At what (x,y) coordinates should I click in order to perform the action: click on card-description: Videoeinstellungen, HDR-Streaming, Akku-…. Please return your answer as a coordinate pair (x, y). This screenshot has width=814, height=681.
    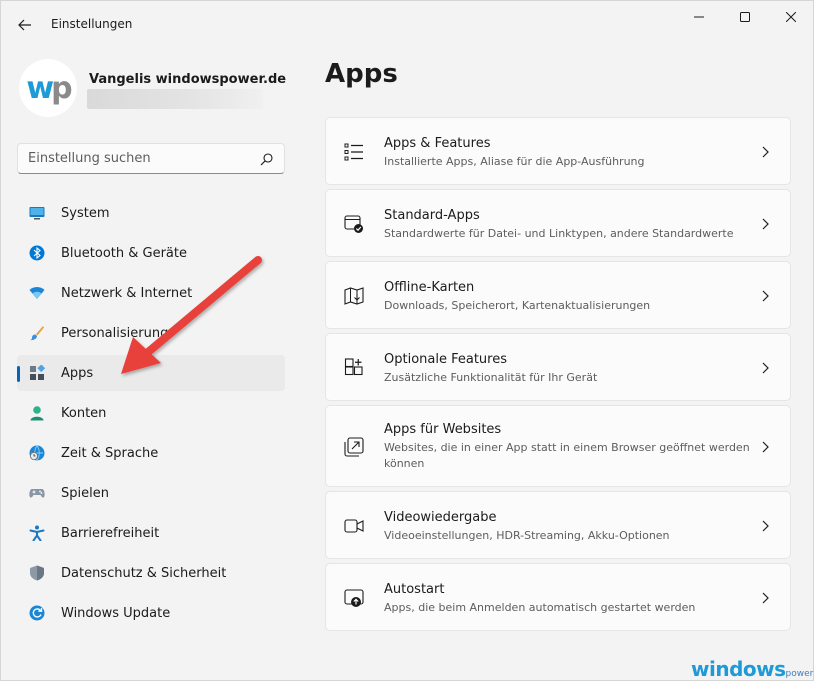
    Looking at the image, I should click on (527, 535).